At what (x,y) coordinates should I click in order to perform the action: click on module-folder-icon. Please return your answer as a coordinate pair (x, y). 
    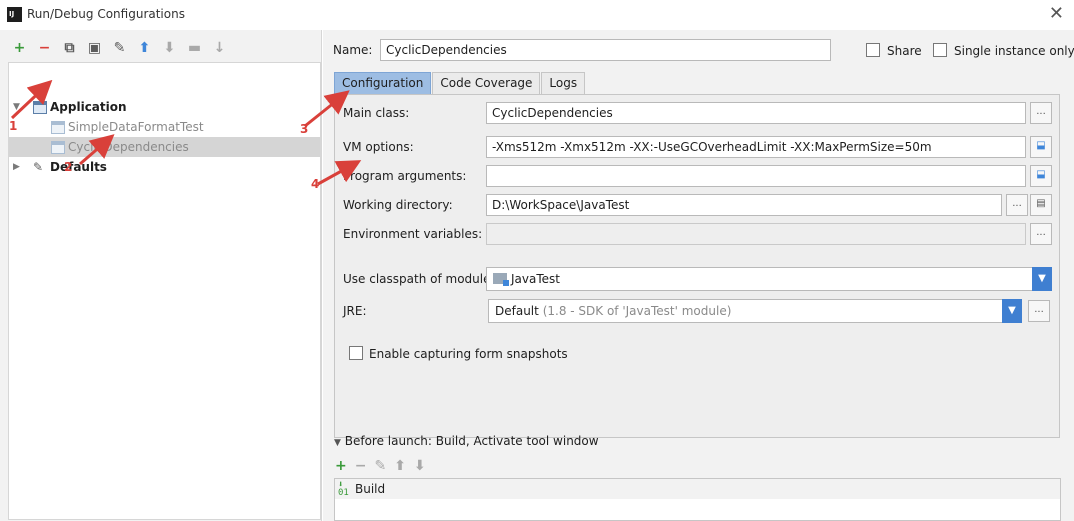
    Looking at the image, I should click on (501, 279).